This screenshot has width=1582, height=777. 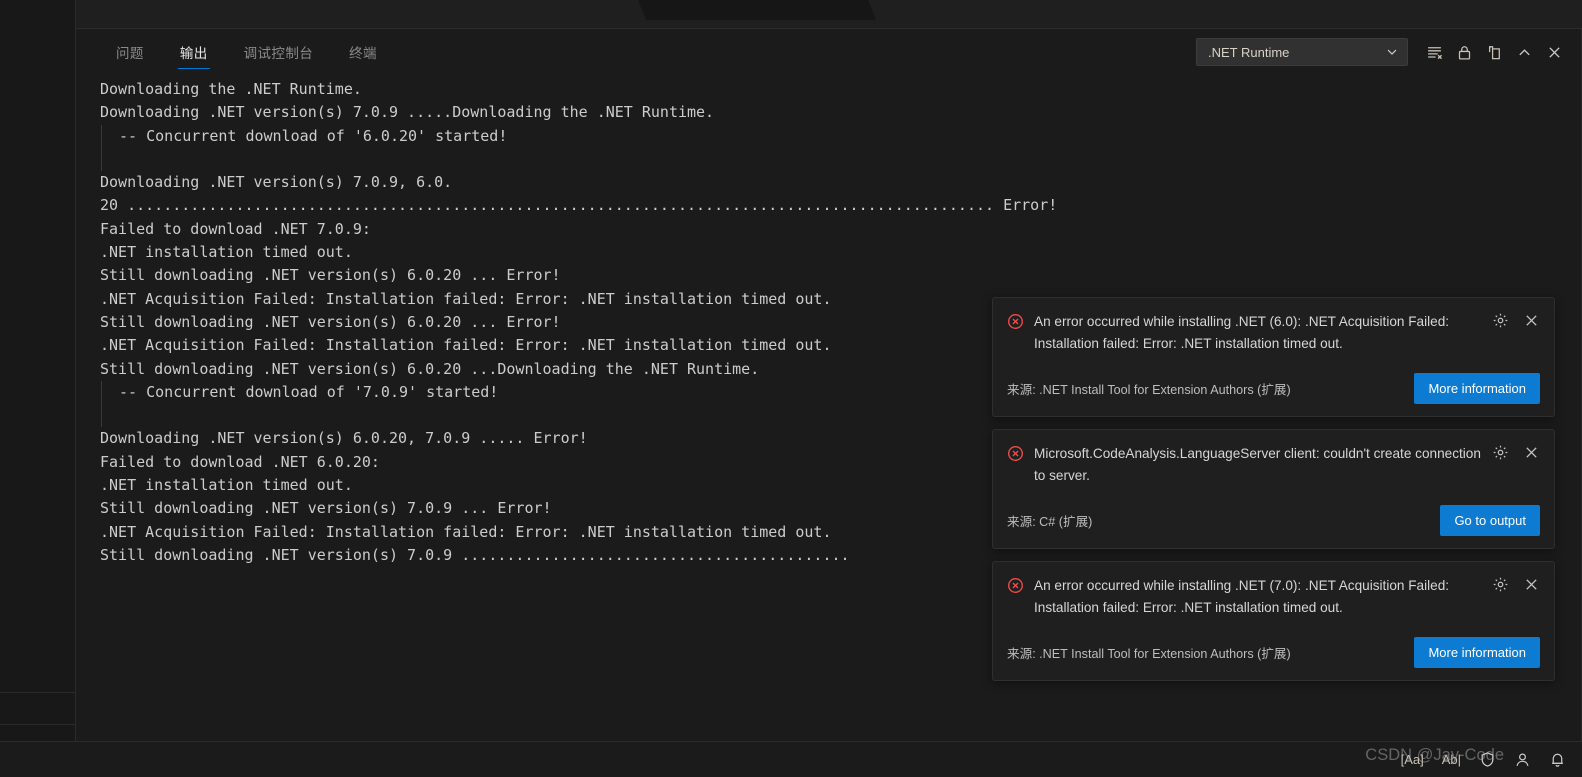 I want to click on maximize-panel-button, so click(x=1524, y=52).